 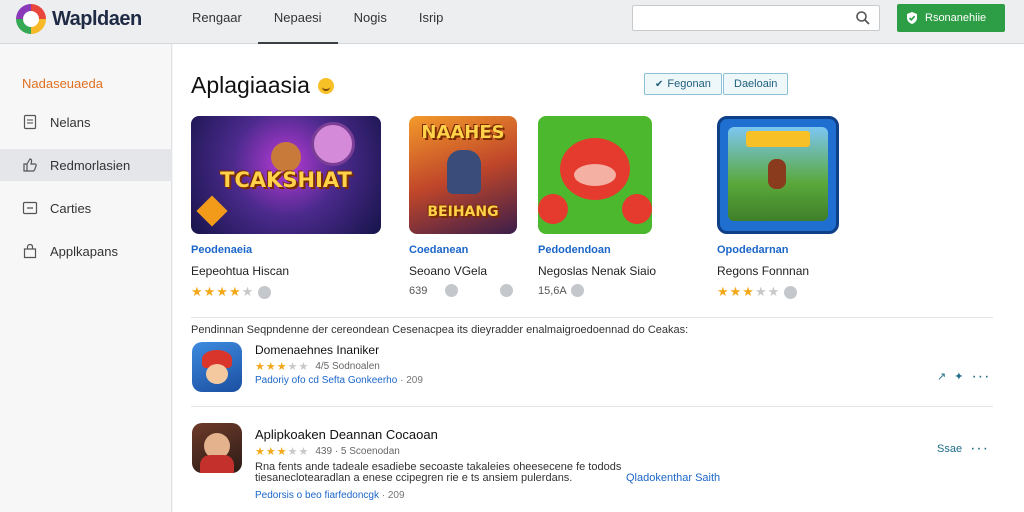 I want to click on list-item-actions: Ssae ···, so click(x=963, y=449).